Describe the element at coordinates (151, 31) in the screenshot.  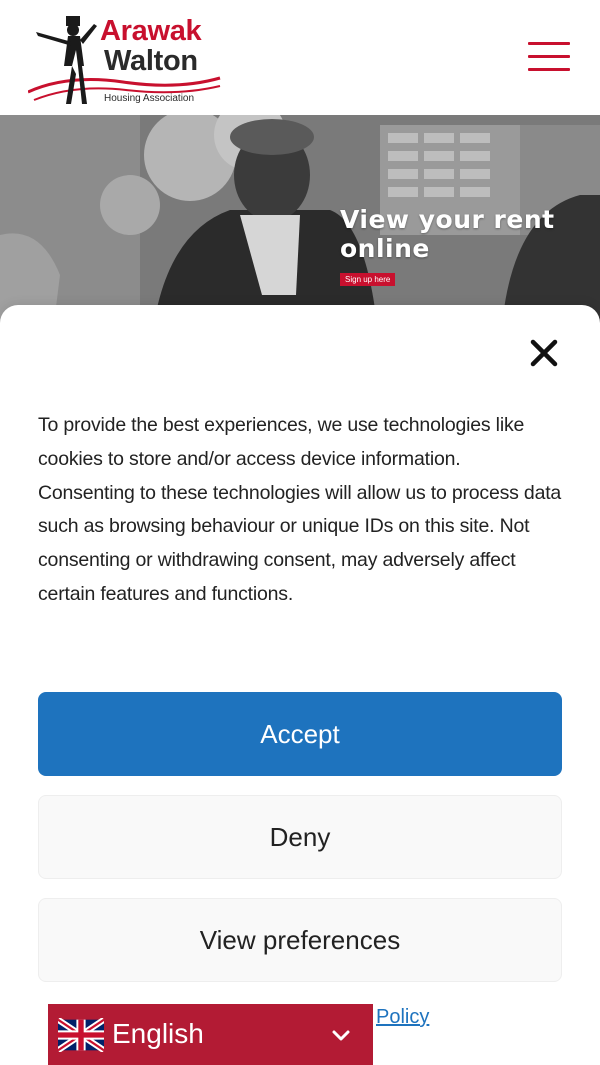
I see `logo-name-line1: Arawak` at that location.